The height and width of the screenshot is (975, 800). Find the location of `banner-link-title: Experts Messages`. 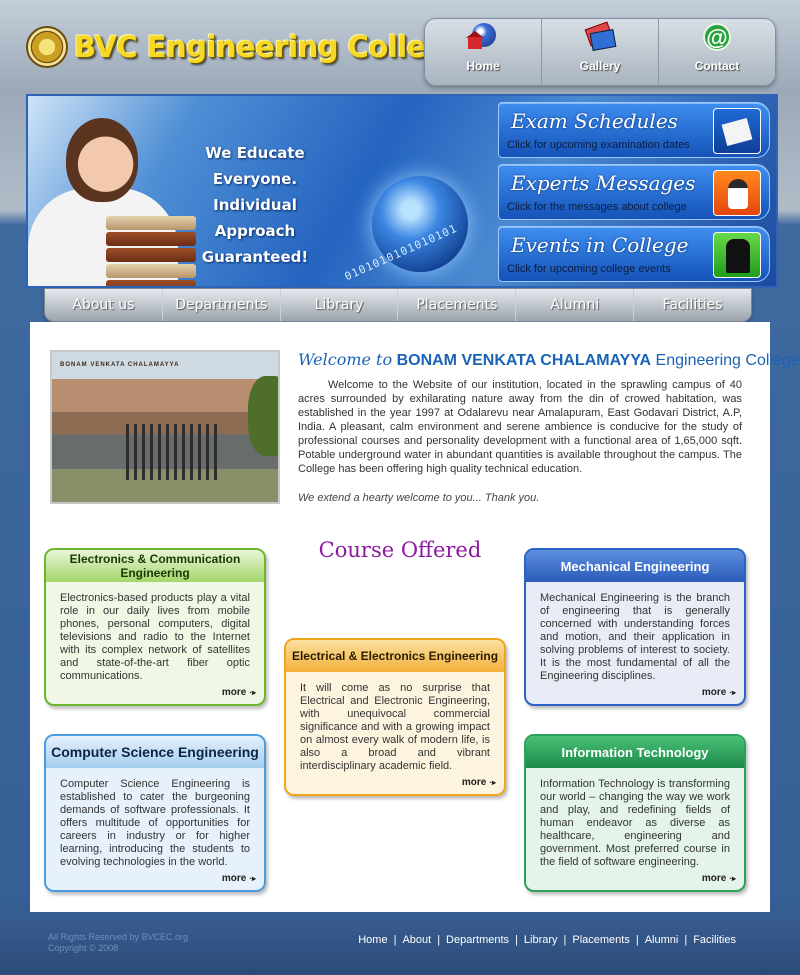

banner-link-title: Experts Messages is located at coordinates (603, 183).